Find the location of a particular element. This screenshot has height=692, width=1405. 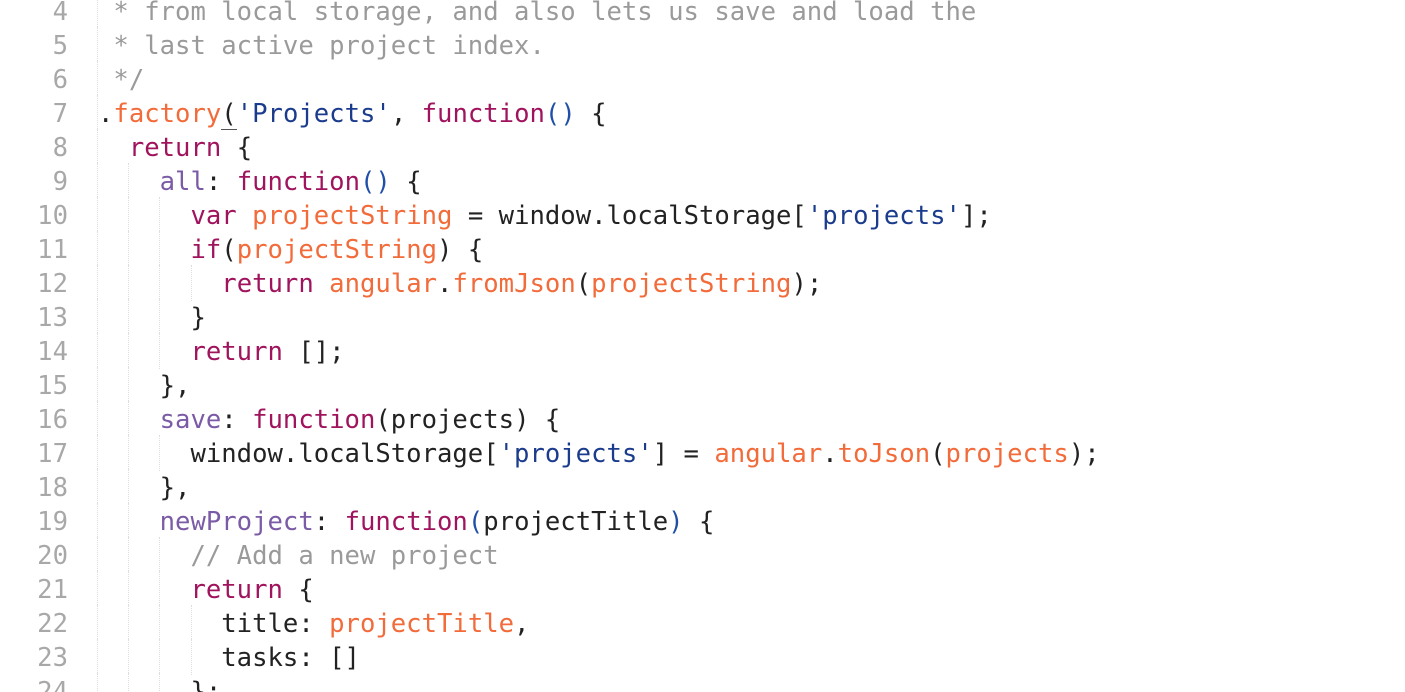

token-var: factory is located at coordinates (167, 114).